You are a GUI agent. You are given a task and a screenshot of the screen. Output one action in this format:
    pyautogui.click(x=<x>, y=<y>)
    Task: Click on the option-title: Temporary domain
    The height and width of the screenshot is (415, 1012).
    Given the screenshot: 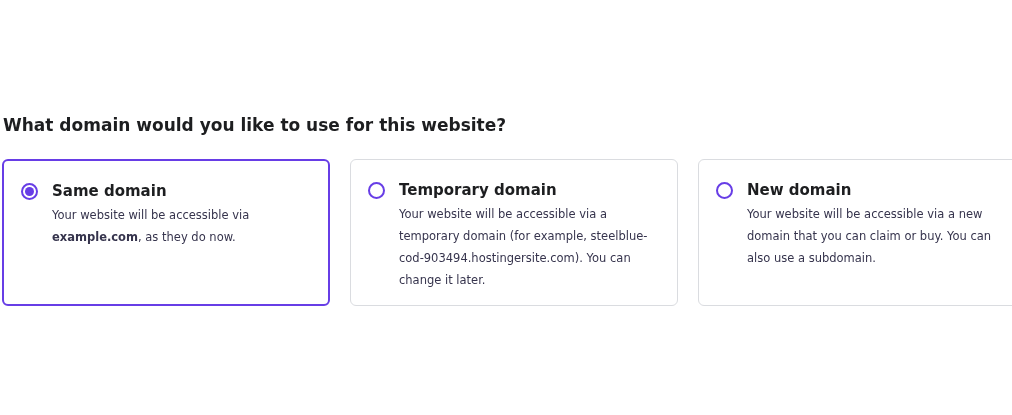 What is the action you would take?
    pyautogui.click(x=478, y=190)
    